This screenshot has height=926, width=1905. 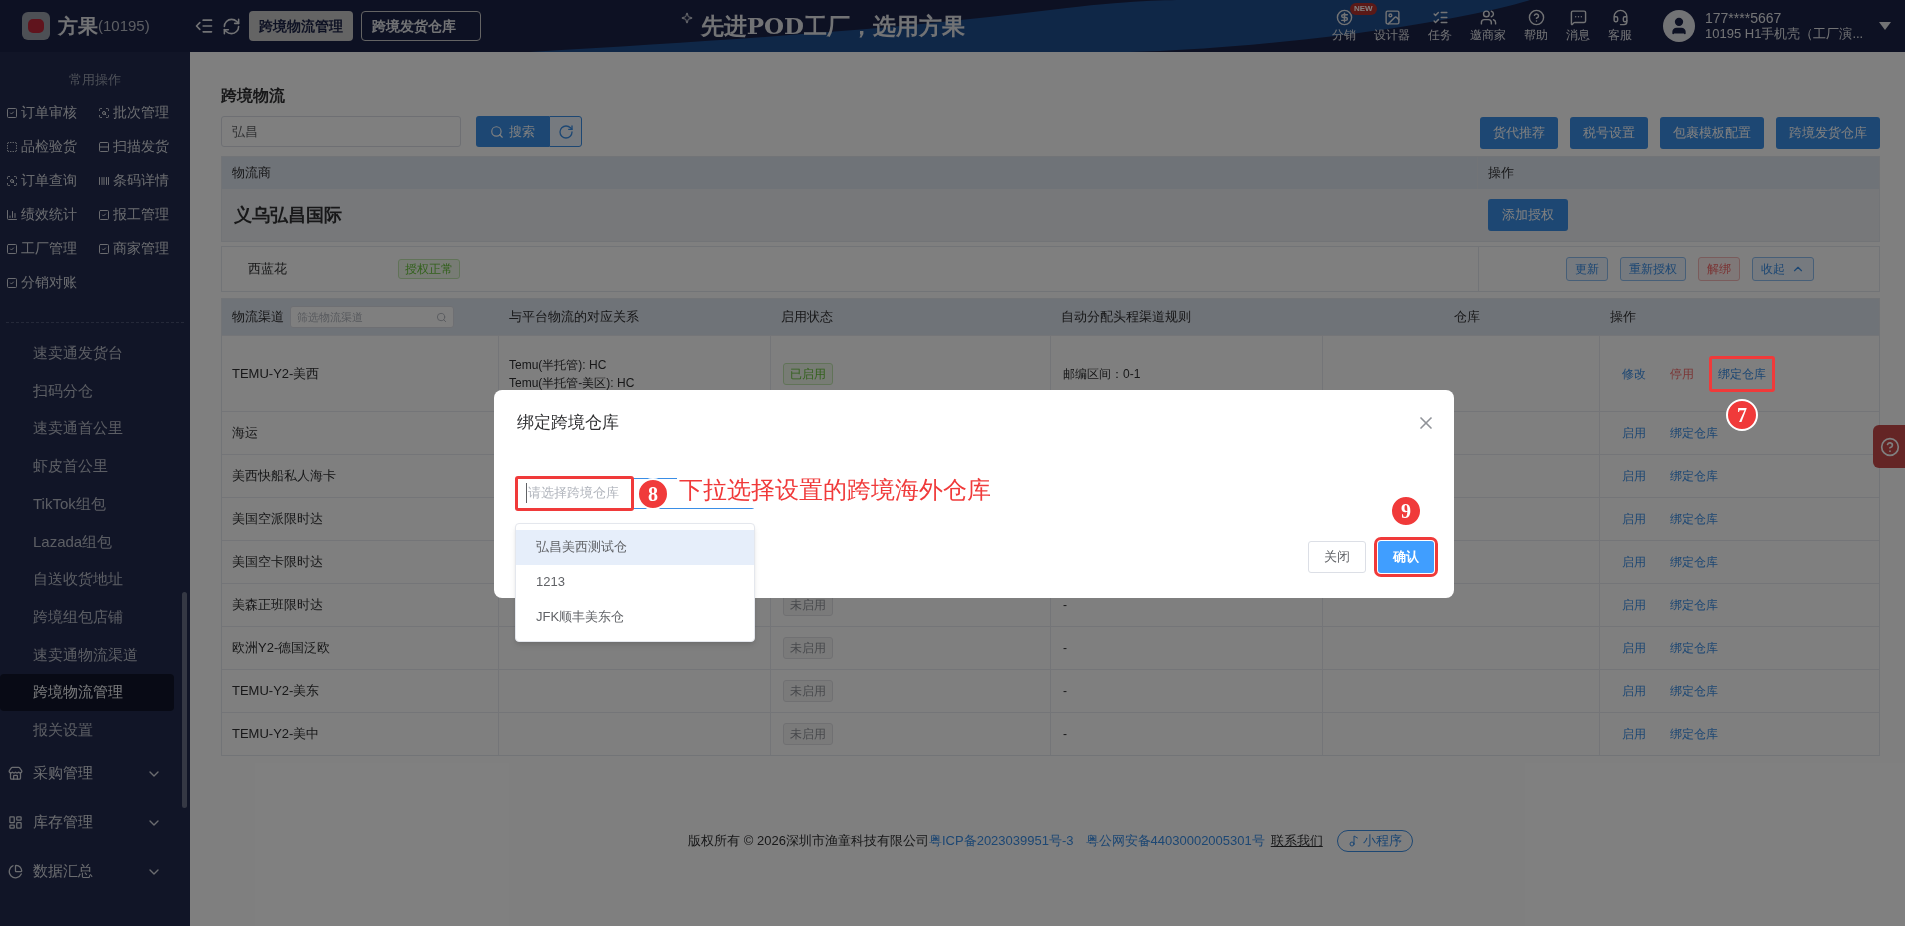 I want to click on dropdown-option: JFK顺丰美东仓, so click(x=635, y=617).